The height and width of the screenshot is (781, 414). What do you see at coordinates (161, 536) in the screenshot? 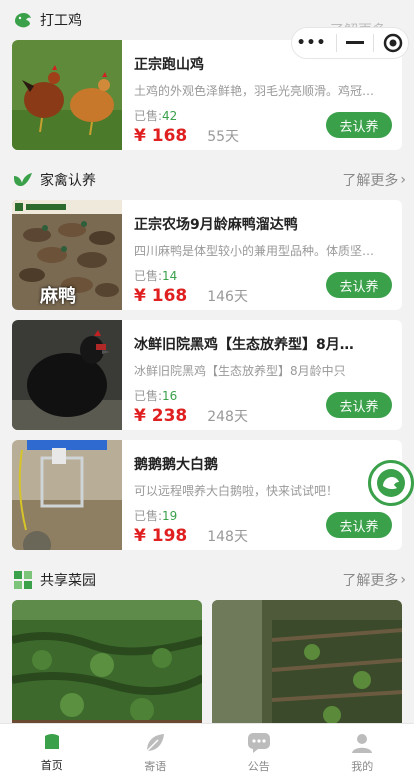
I see `product-price: ¥ 198` at bounding box center [161, 536].